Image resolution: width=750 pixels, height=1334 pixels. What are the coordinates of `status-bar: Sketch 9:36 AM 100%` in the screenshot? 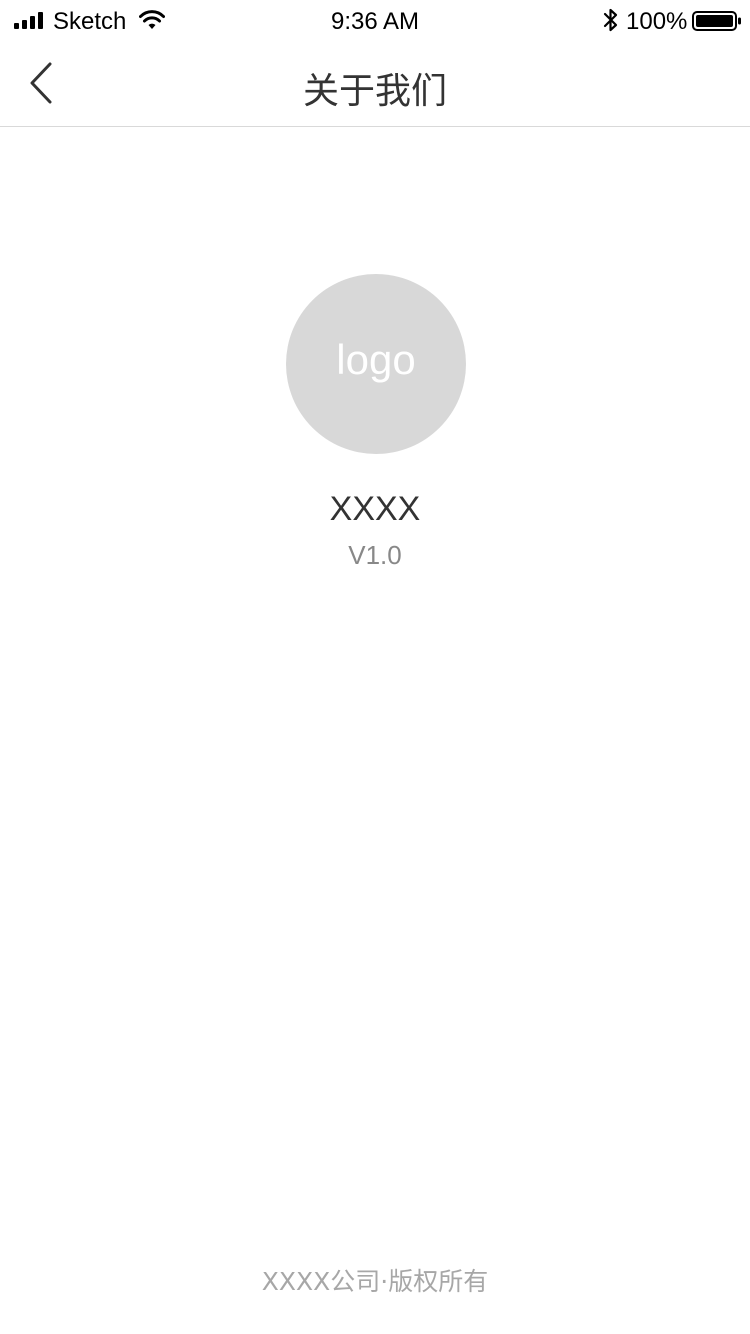 It's located at (375, 22).